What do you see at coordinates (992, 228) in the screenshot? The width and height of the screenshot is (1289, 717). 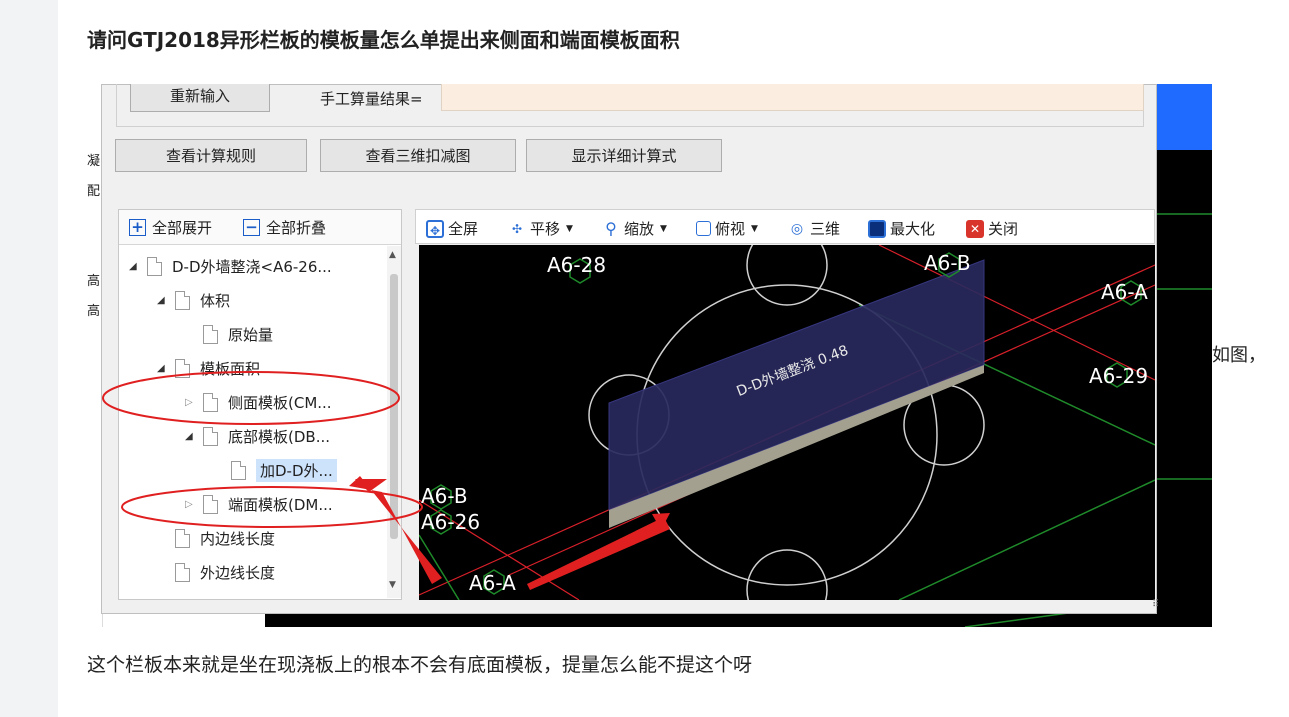 I see `close-view-button: ✕ 关闭` at bounding box center [992, 228].